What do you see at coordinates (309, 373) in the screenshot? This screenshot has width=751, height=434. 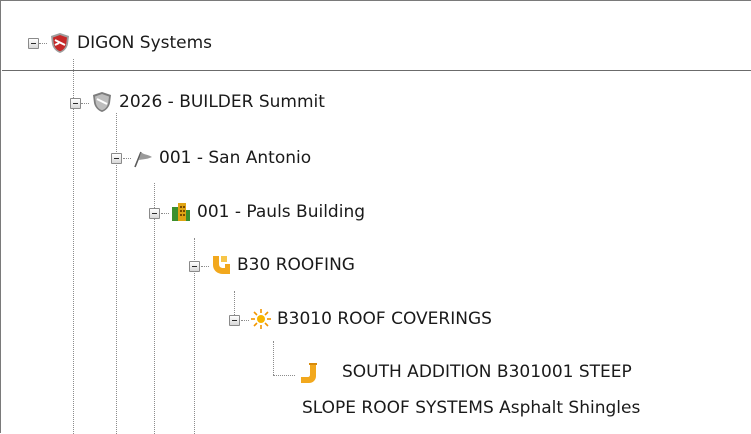 I see `pipe-elbow-icon` at bounding box center [309, 373].